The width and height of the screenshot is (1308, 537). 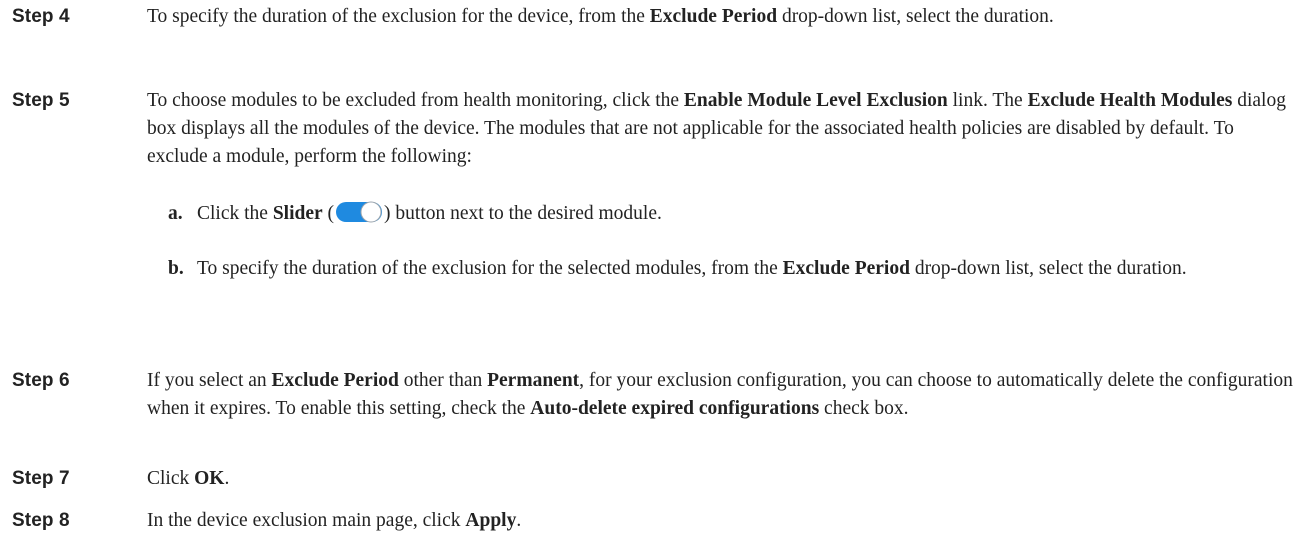 What do you see at coordinates (209, 380) in the screenshot?
I see `text-run: If you select an` at bounding box center [209, 380].